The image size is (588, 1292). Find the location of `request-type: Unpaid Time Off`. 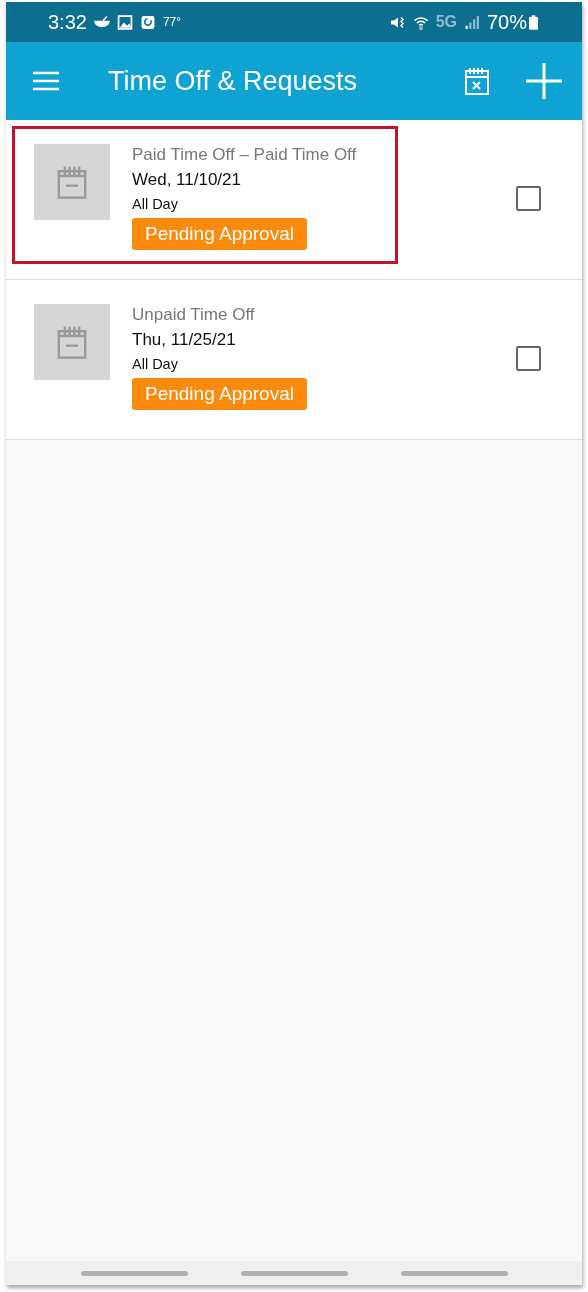

request-type: Unpaid Time Off is located at coordinates (193, 315).